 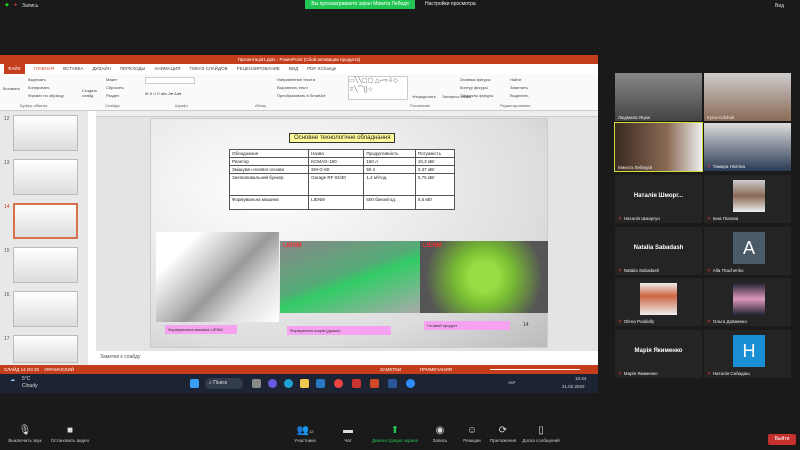 What do you see at coordinates (101, 69) in the screenshot?
I see `tab-design: ДИЗАЙН` at bounding box center [101, 69].